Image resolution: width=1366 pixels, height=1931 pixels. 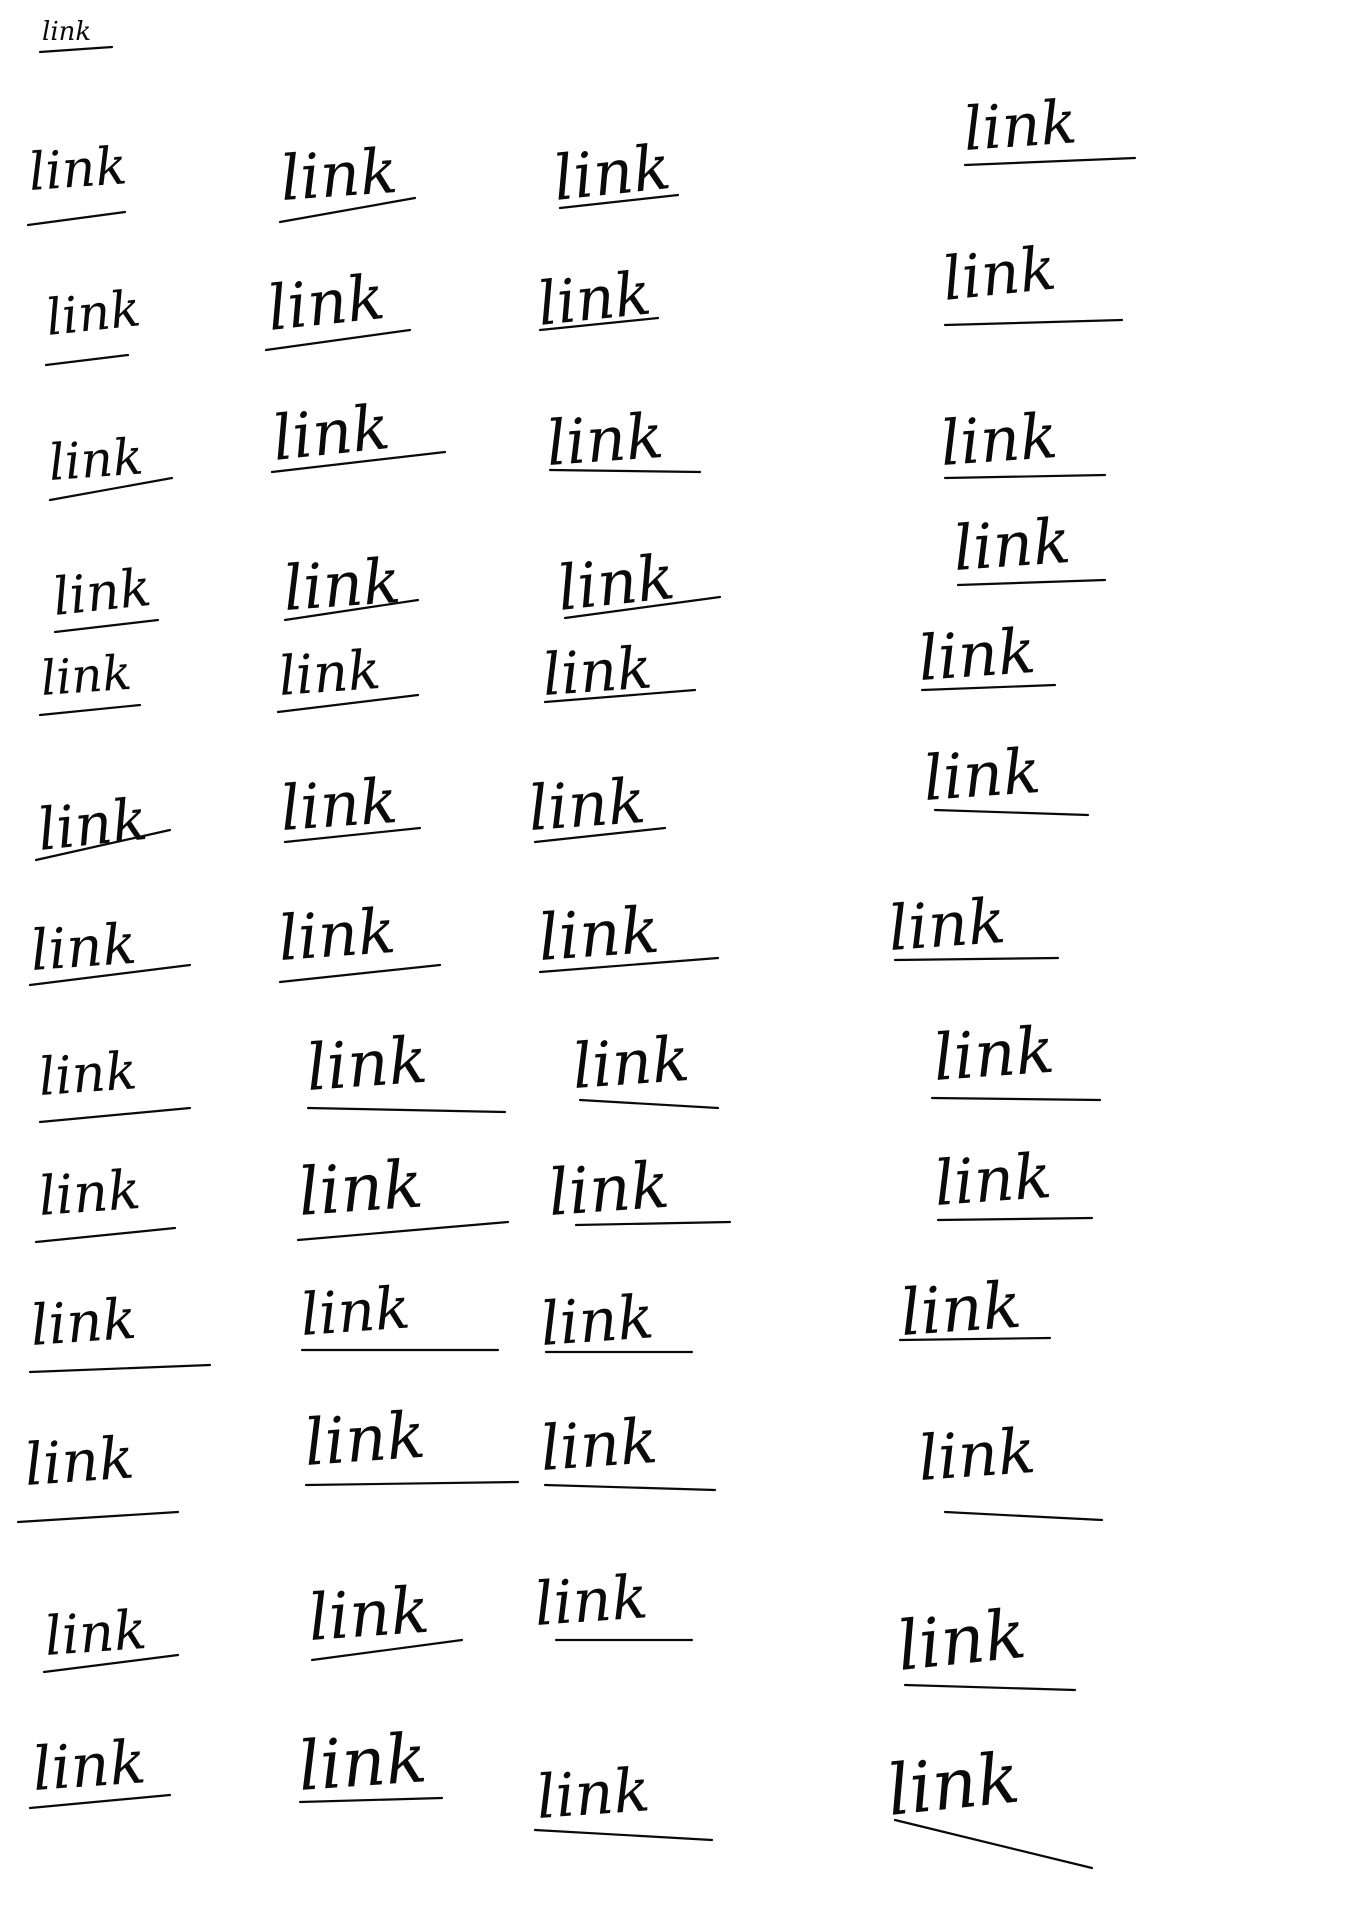 What do you see at coordinates (76, 49) in the screenshot?
I see `heading-underline` at bounding box center [76, 49].